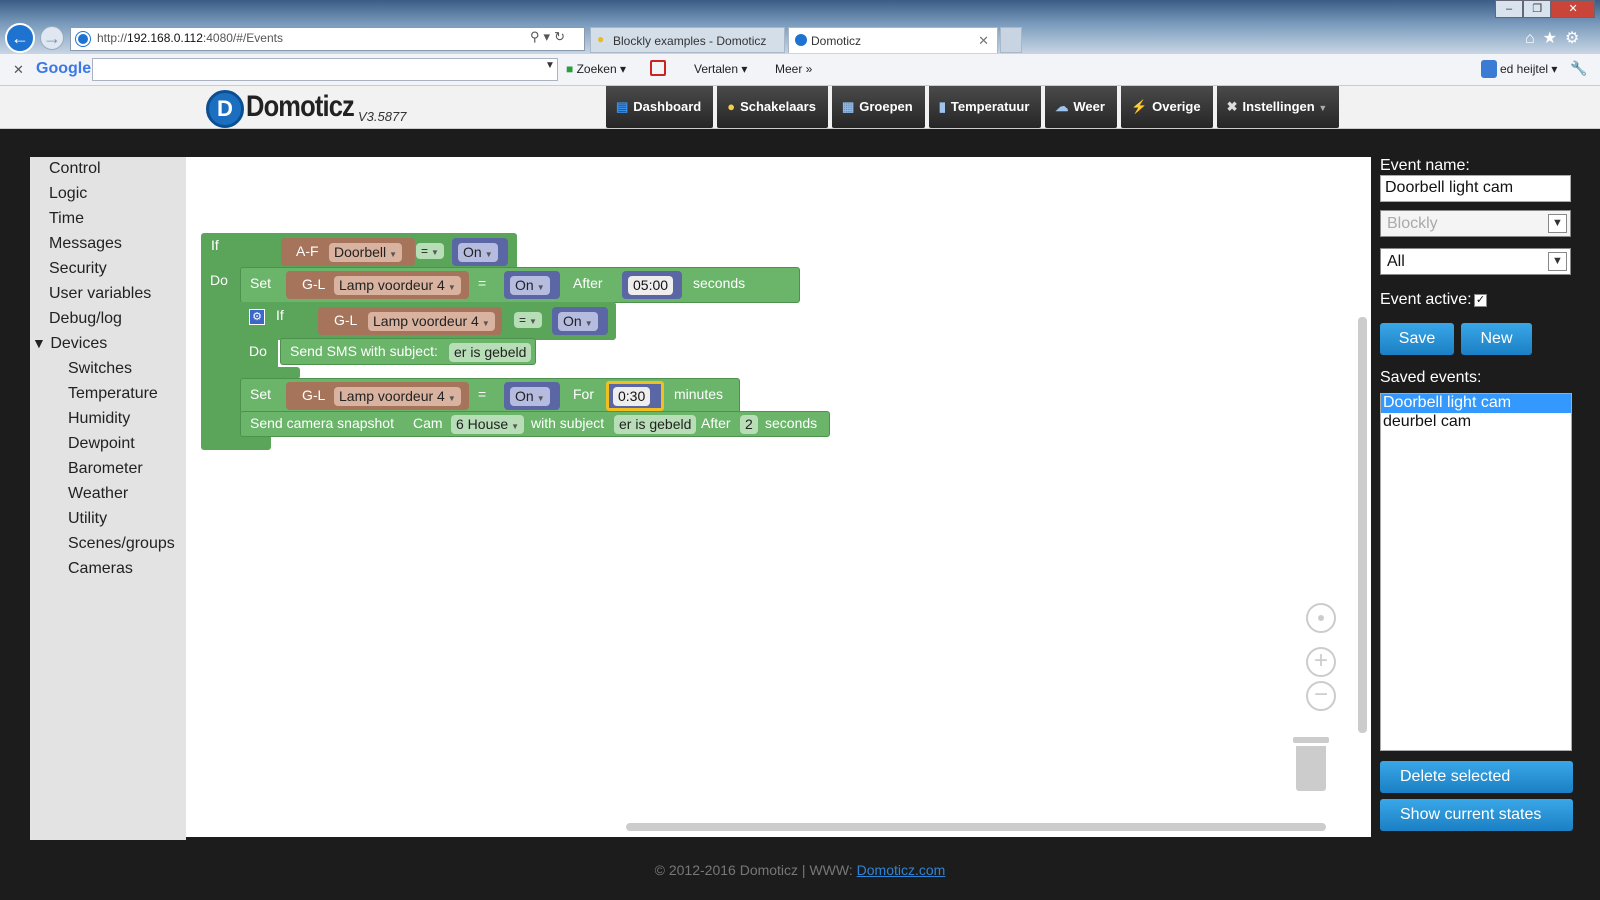  What do you see at coordinates (755, 870) in the screenshot?
I see `footer-text: © 2012-2016 Domoticz | WWW:` at bounding box center [755, 870].